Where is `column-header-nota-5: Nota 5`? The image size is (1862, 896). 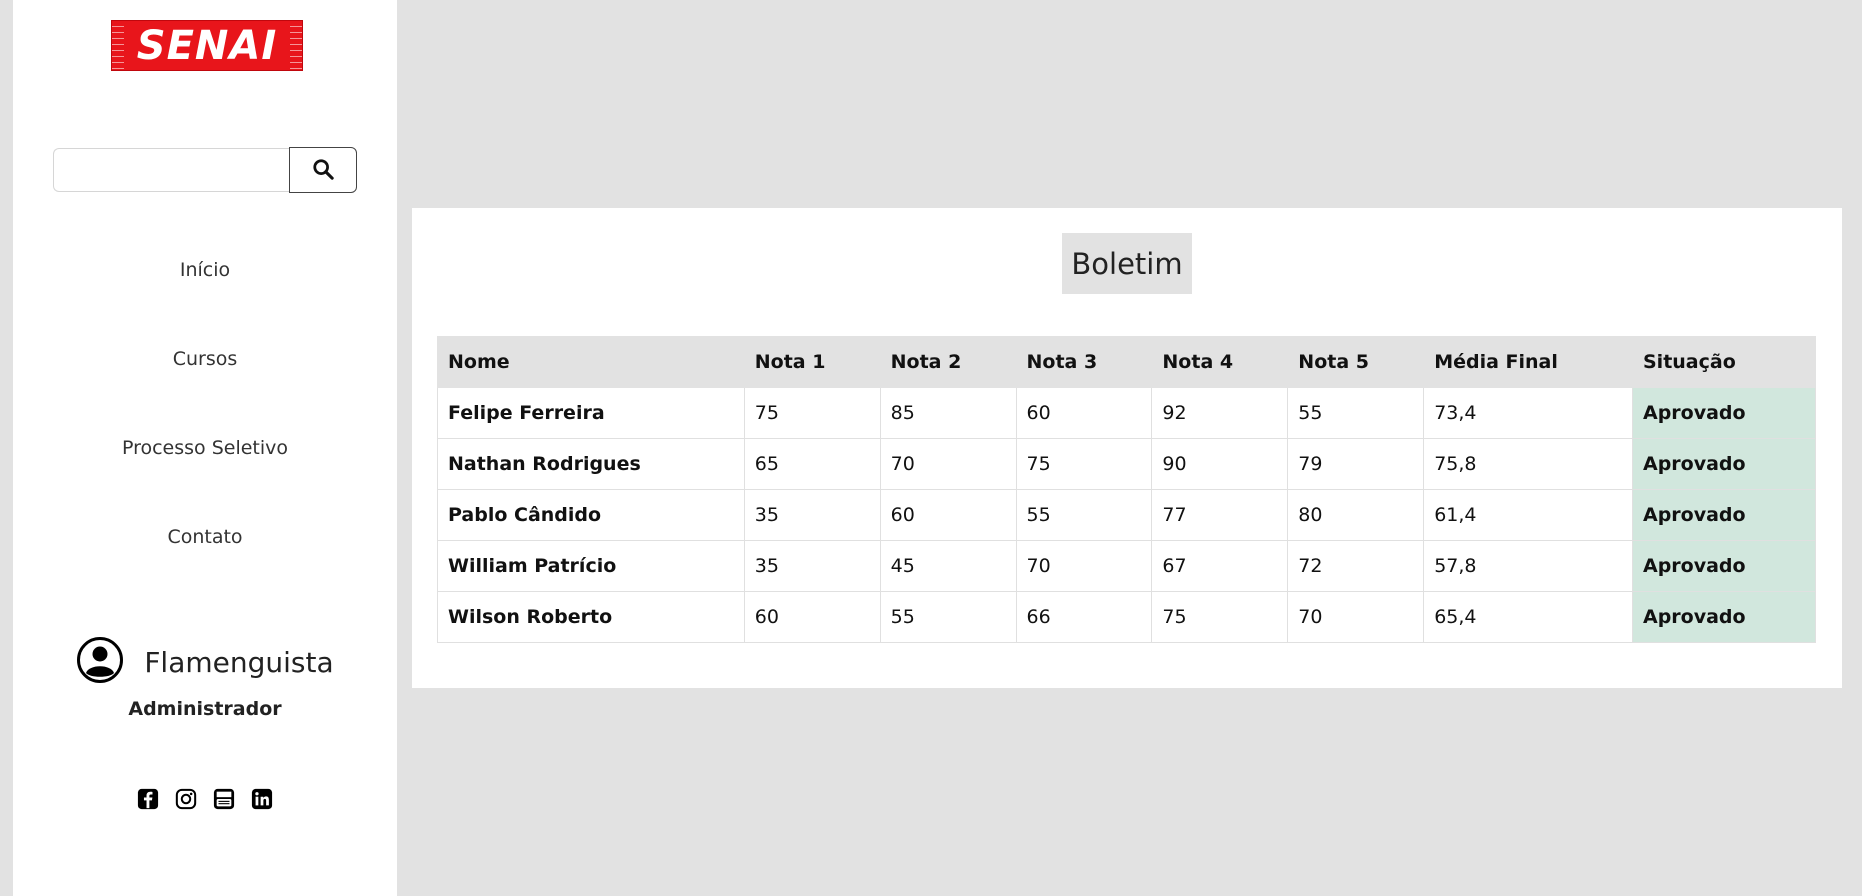 column-header-nota-5: Nota 5 is located at coordinates (1356, 362).